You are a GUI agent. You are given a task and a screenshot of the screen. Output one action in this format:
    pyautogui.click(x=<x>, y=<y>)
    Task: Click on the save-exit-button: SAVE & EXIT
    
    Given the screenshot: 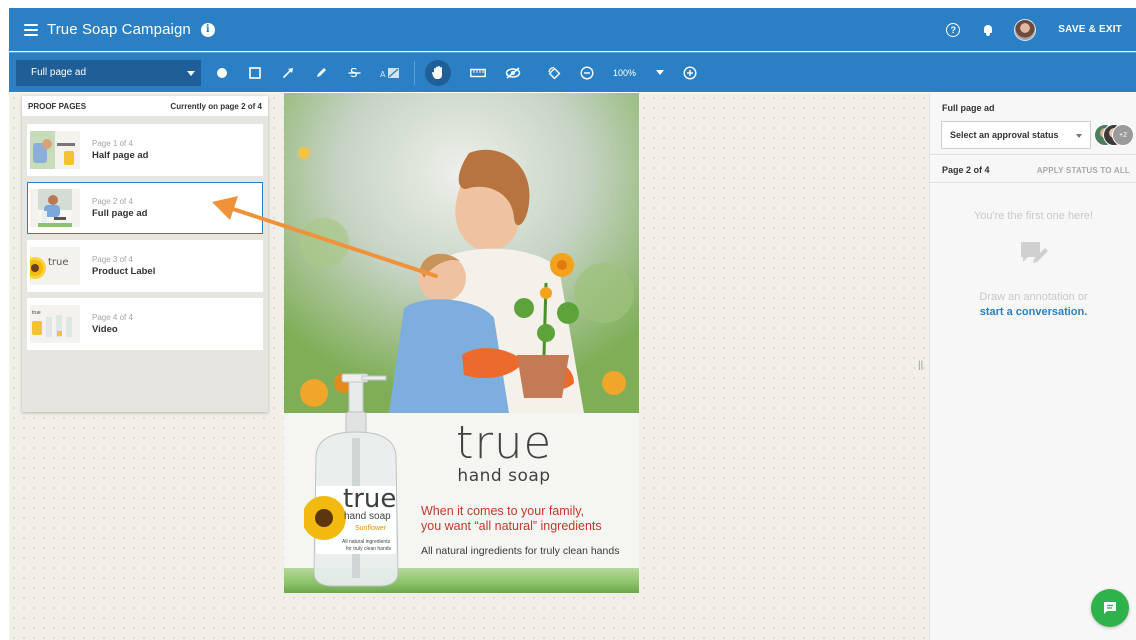 What is the action you would take?
    pyautogui.click(x=1090, y=29)
    